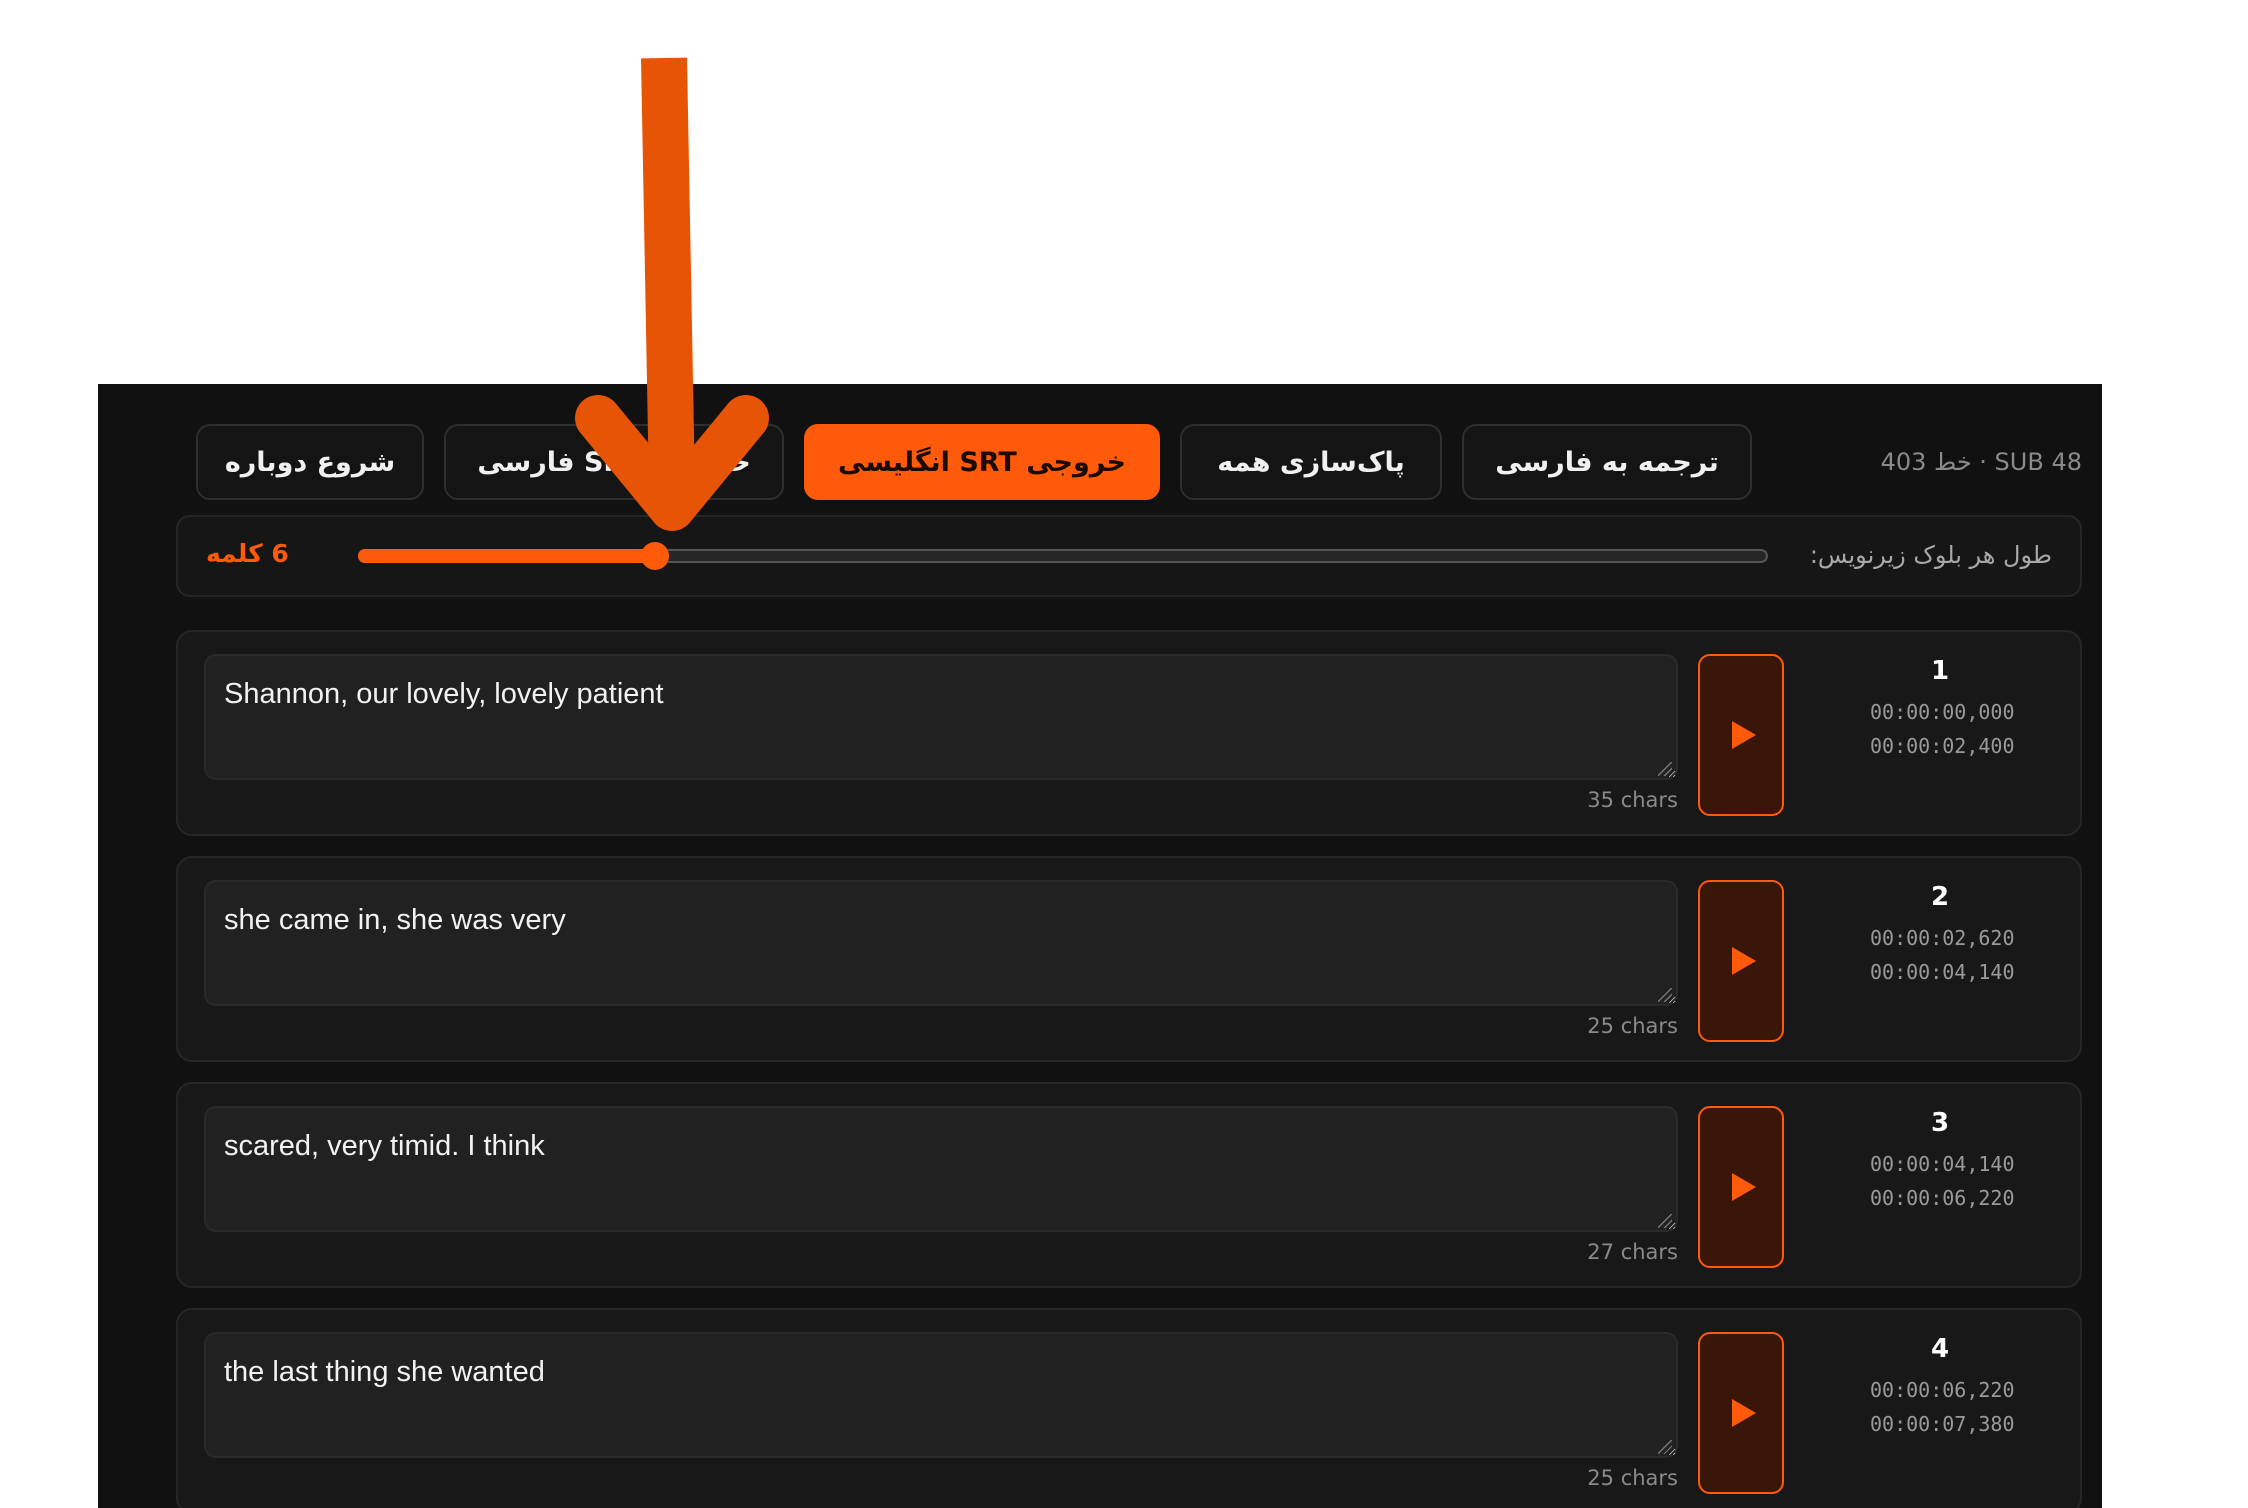  Describe the element at coordinates (1942, 1164) in the screenshot. I see `subtitle-start-time: 00:00:04,140` at that location.